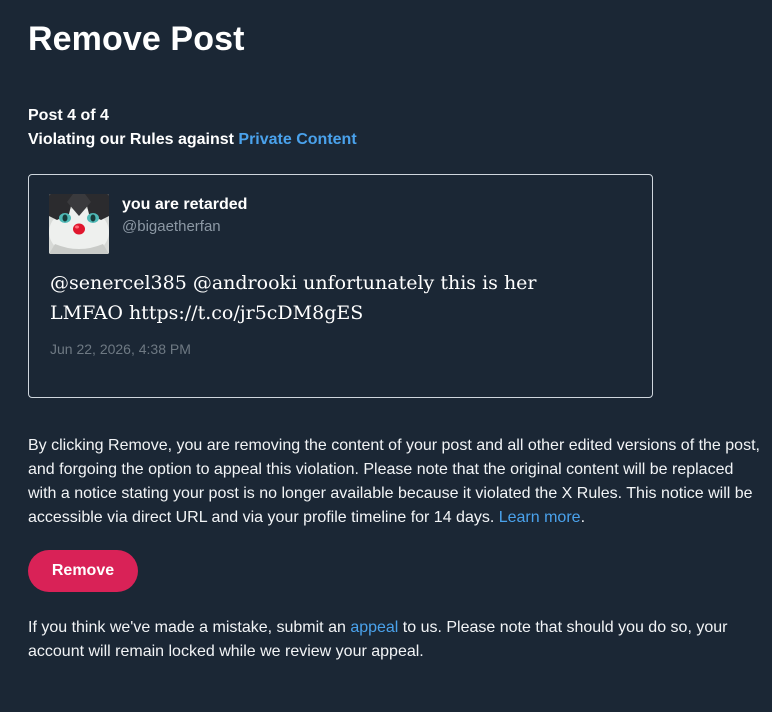 This screenshot has width=772, height=712. I want to click on learn-more-link: Learn more, so click(540, 517).